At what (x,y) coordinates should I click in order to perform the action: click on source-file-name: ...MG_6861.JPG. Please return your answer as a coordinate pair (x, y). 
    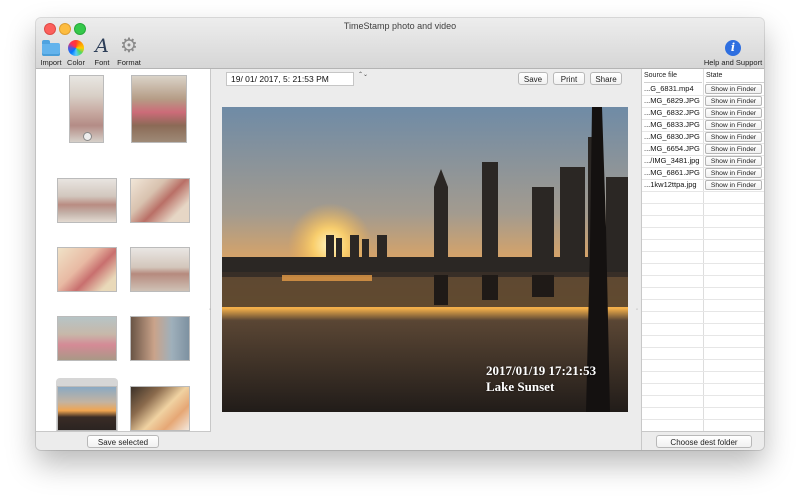
    Looking at the image, I should click on (672, 172).